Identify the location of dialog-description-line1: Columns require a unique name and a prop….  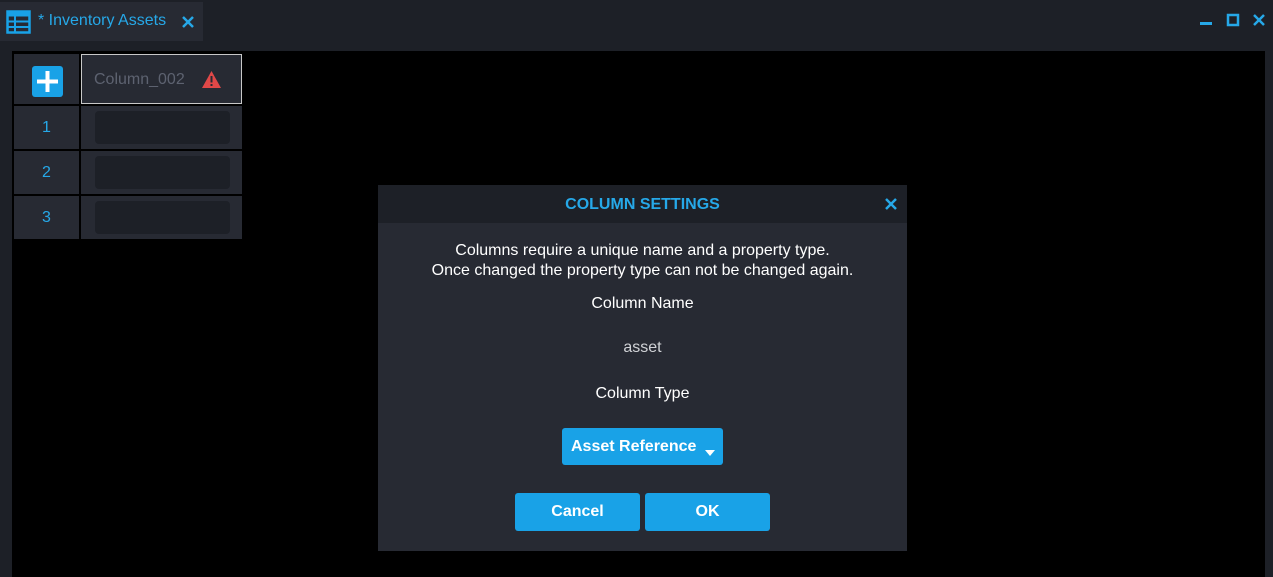
(642, 250).